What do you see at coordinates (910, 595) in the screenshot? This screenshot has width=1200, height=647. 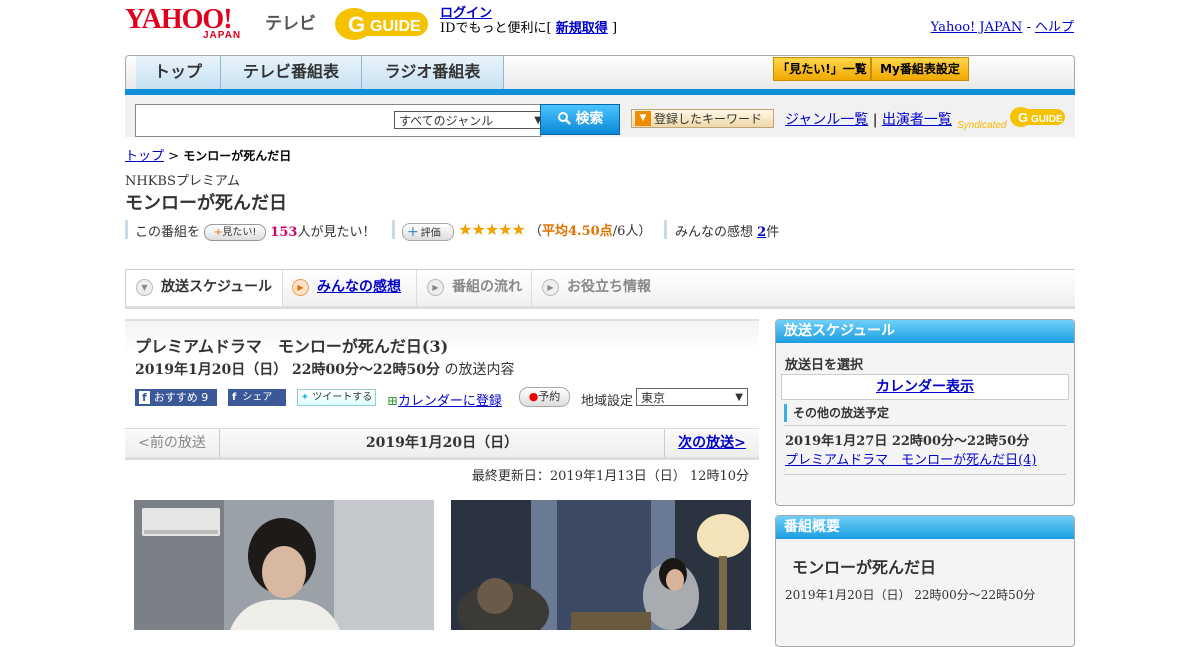 I see `overview-time: 2019年1月20日（日） 22時00分～22時50分` at bounding box center [910, 595].